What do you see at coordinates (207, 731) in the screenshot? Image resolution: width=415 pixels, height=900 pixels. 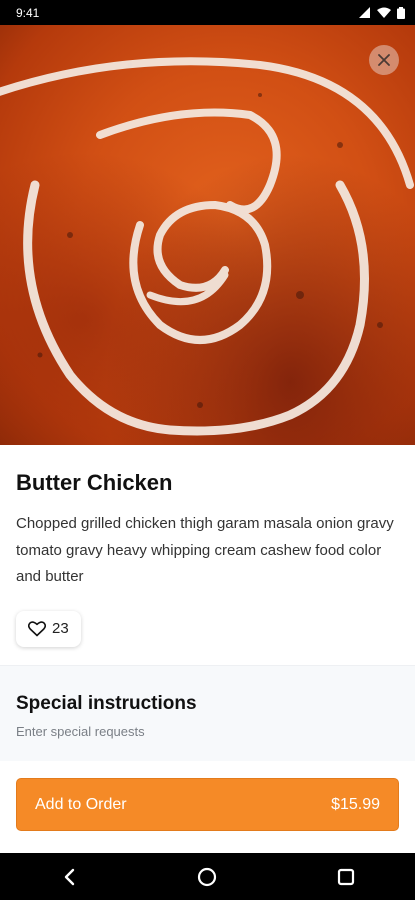 I see `special-requests-input` at bounding box center [207, 731].